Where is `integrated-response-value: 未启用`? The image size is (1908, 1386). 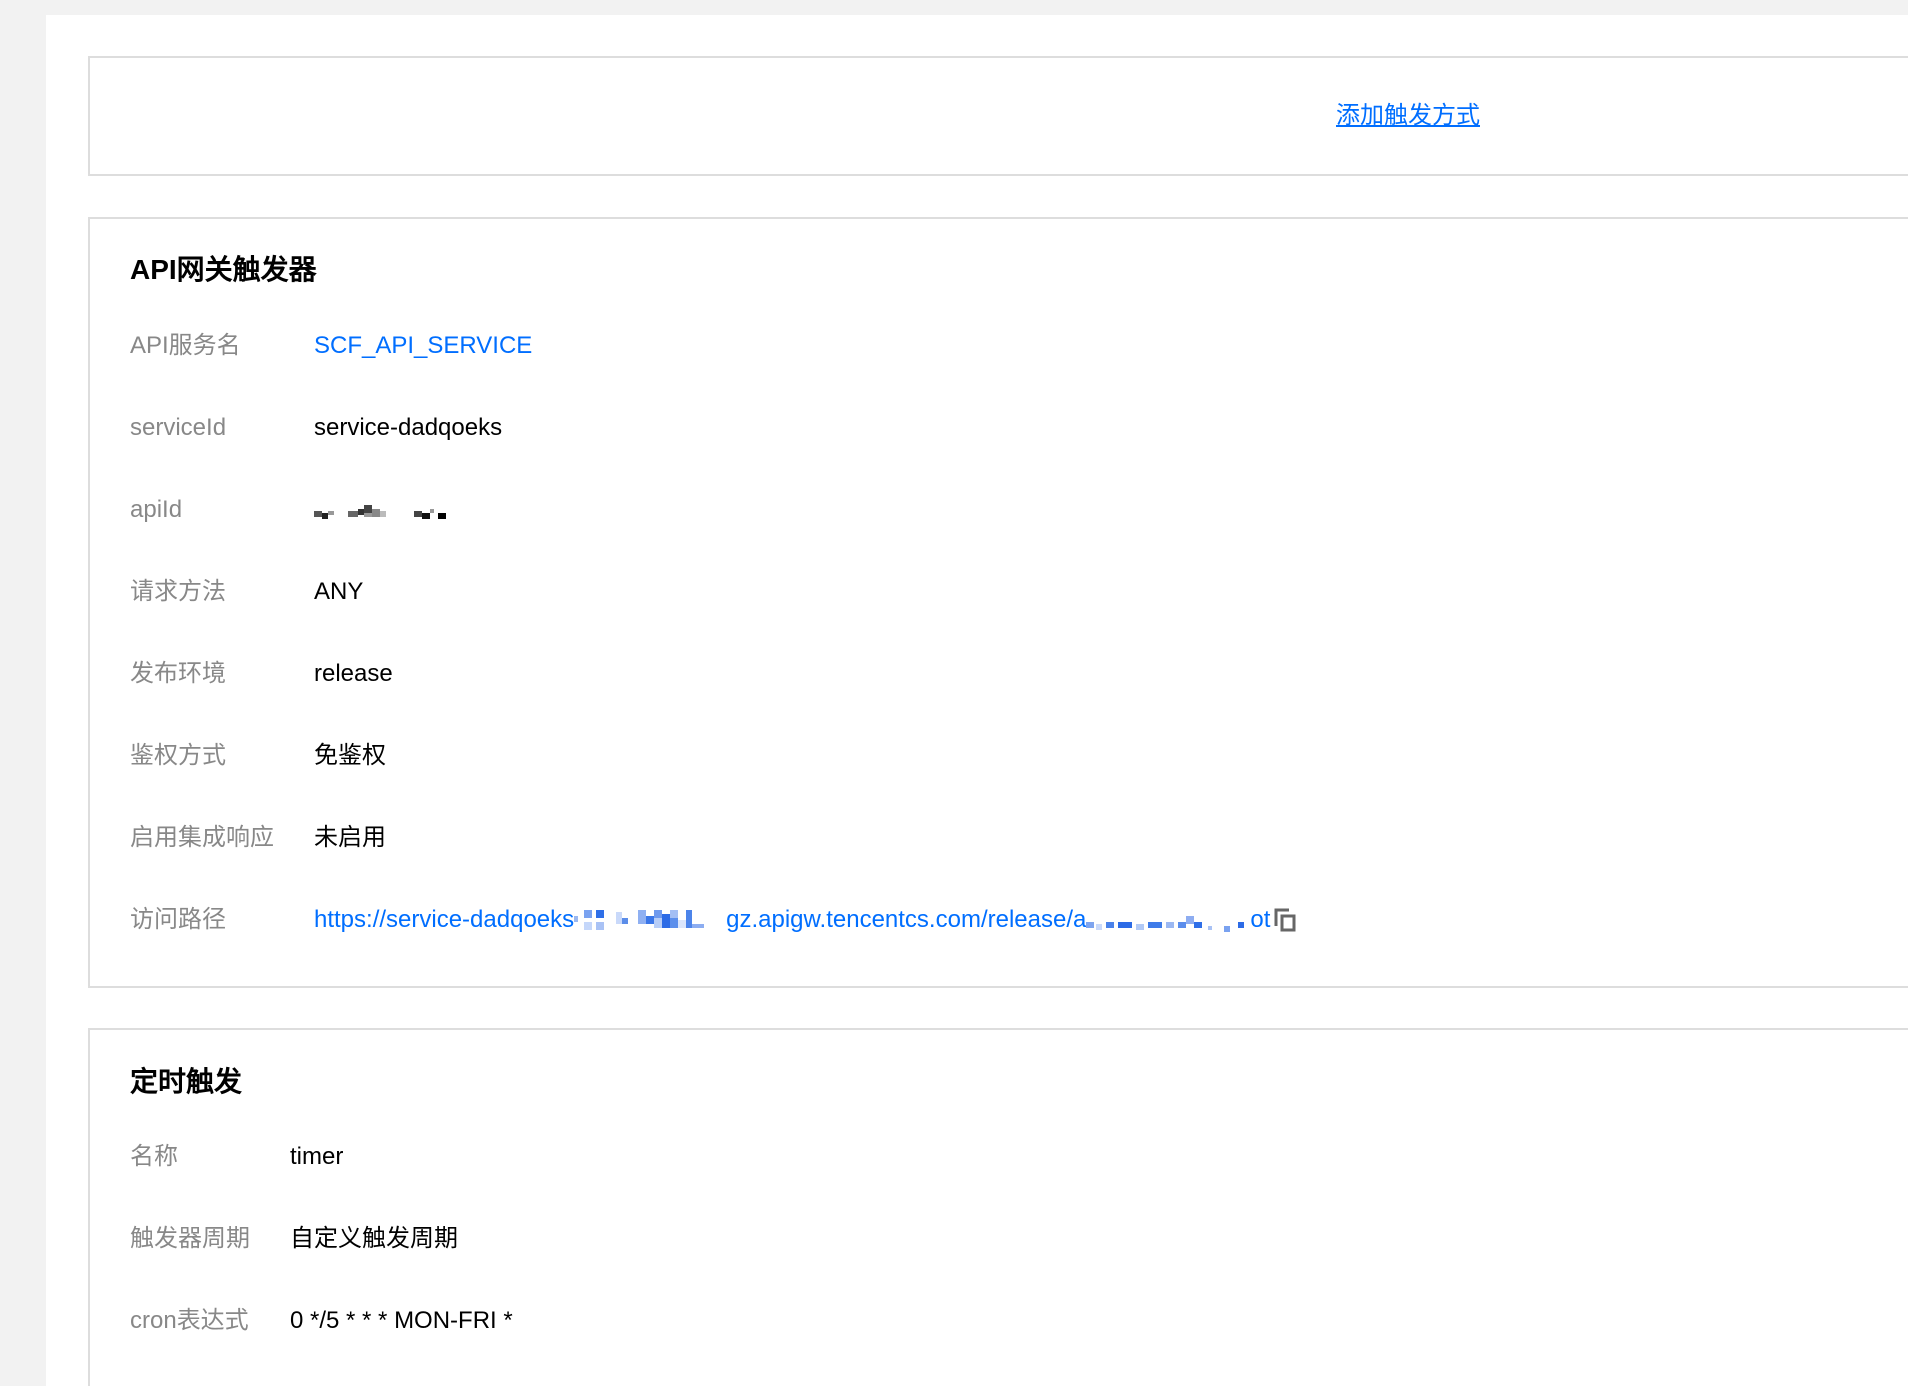 integrated-response-value: 未启用 is located at coordinates (350, 837).